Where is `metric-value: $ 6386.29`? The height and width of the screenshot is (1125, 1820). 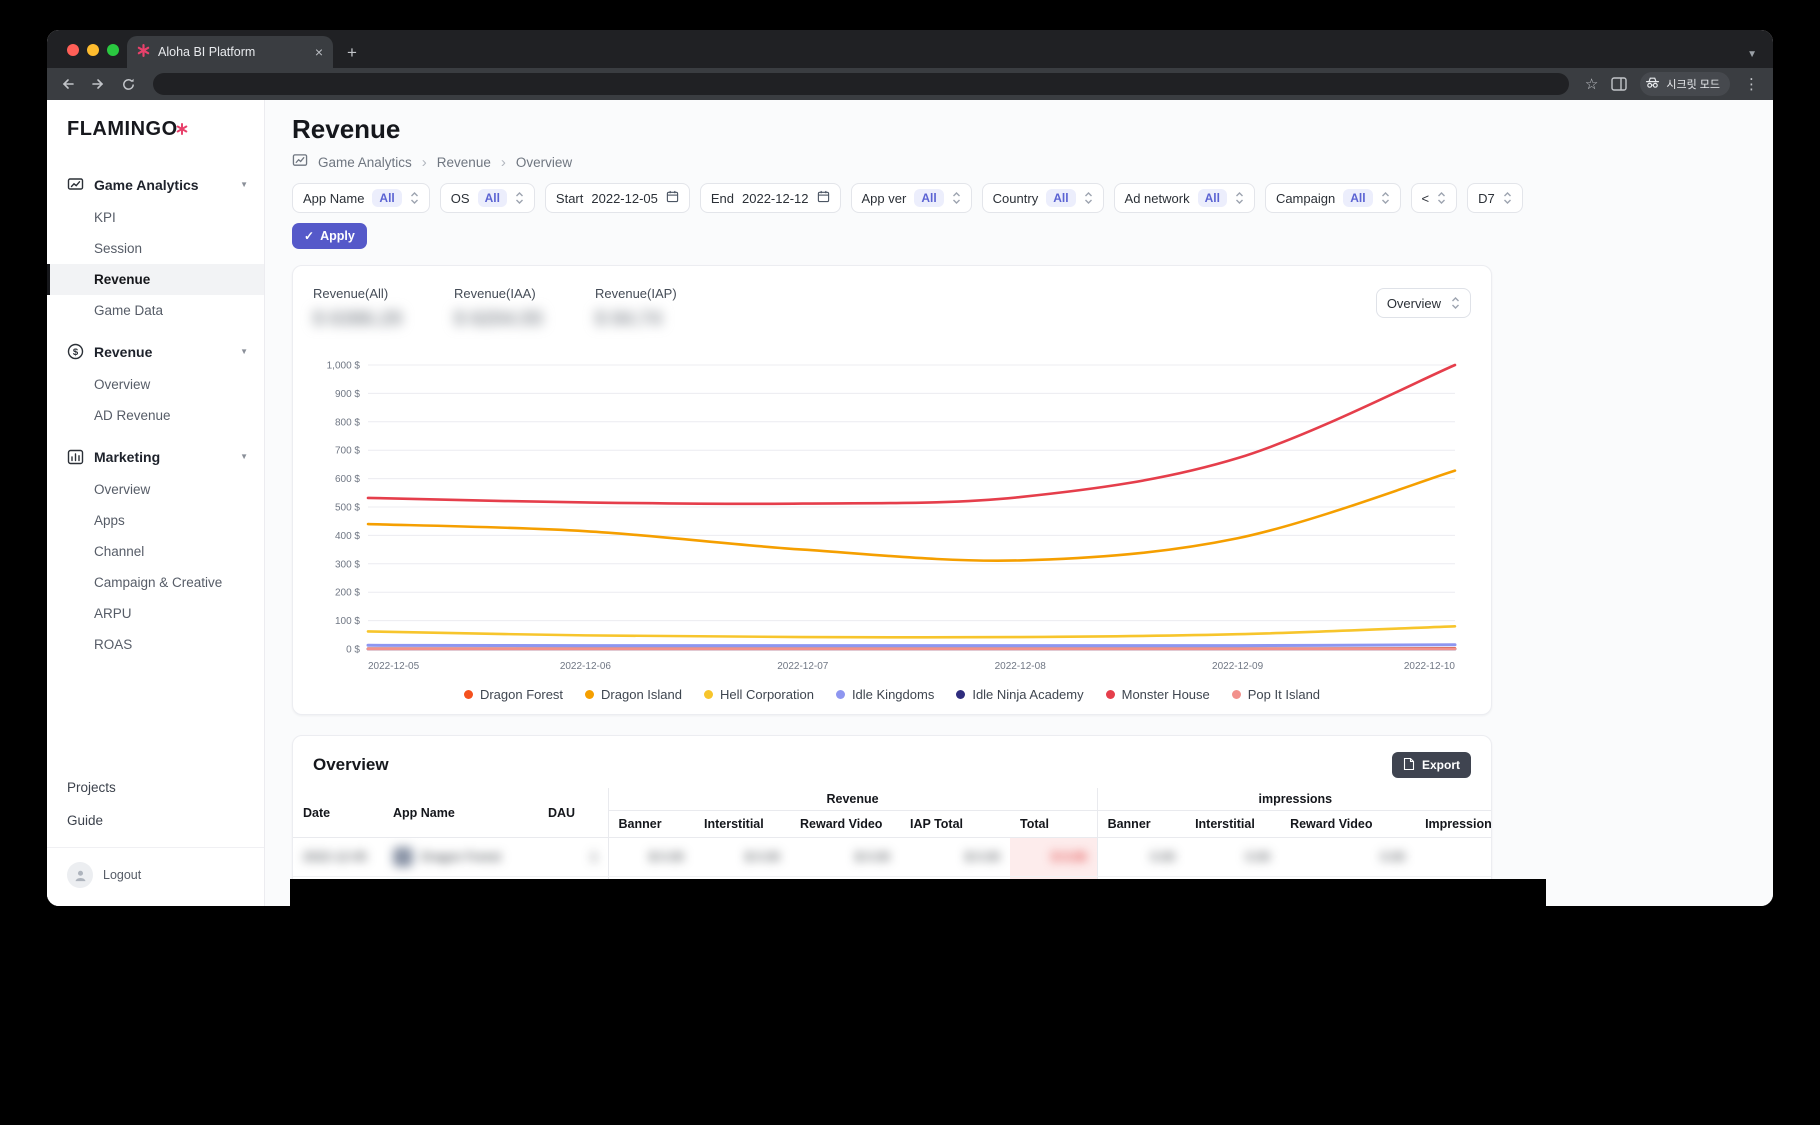 metric-value: $ 6386.29 is located at coordinates (357, 319).